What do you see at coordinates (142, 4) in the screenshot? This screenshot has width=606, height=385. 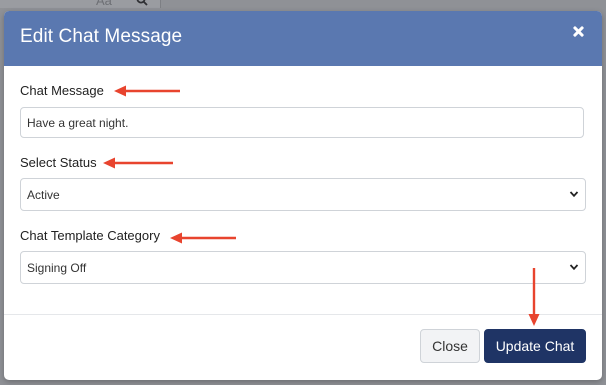 I see `search-icon` at bounding box center [142, 4].